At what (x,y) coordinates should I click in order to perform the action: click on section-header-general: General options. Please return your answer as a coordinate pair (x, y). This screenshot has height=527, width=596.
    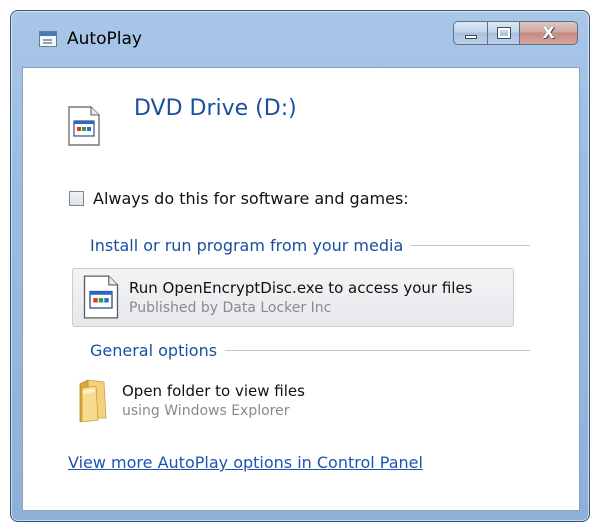
    Looking at the image, I should click on (310, 350).